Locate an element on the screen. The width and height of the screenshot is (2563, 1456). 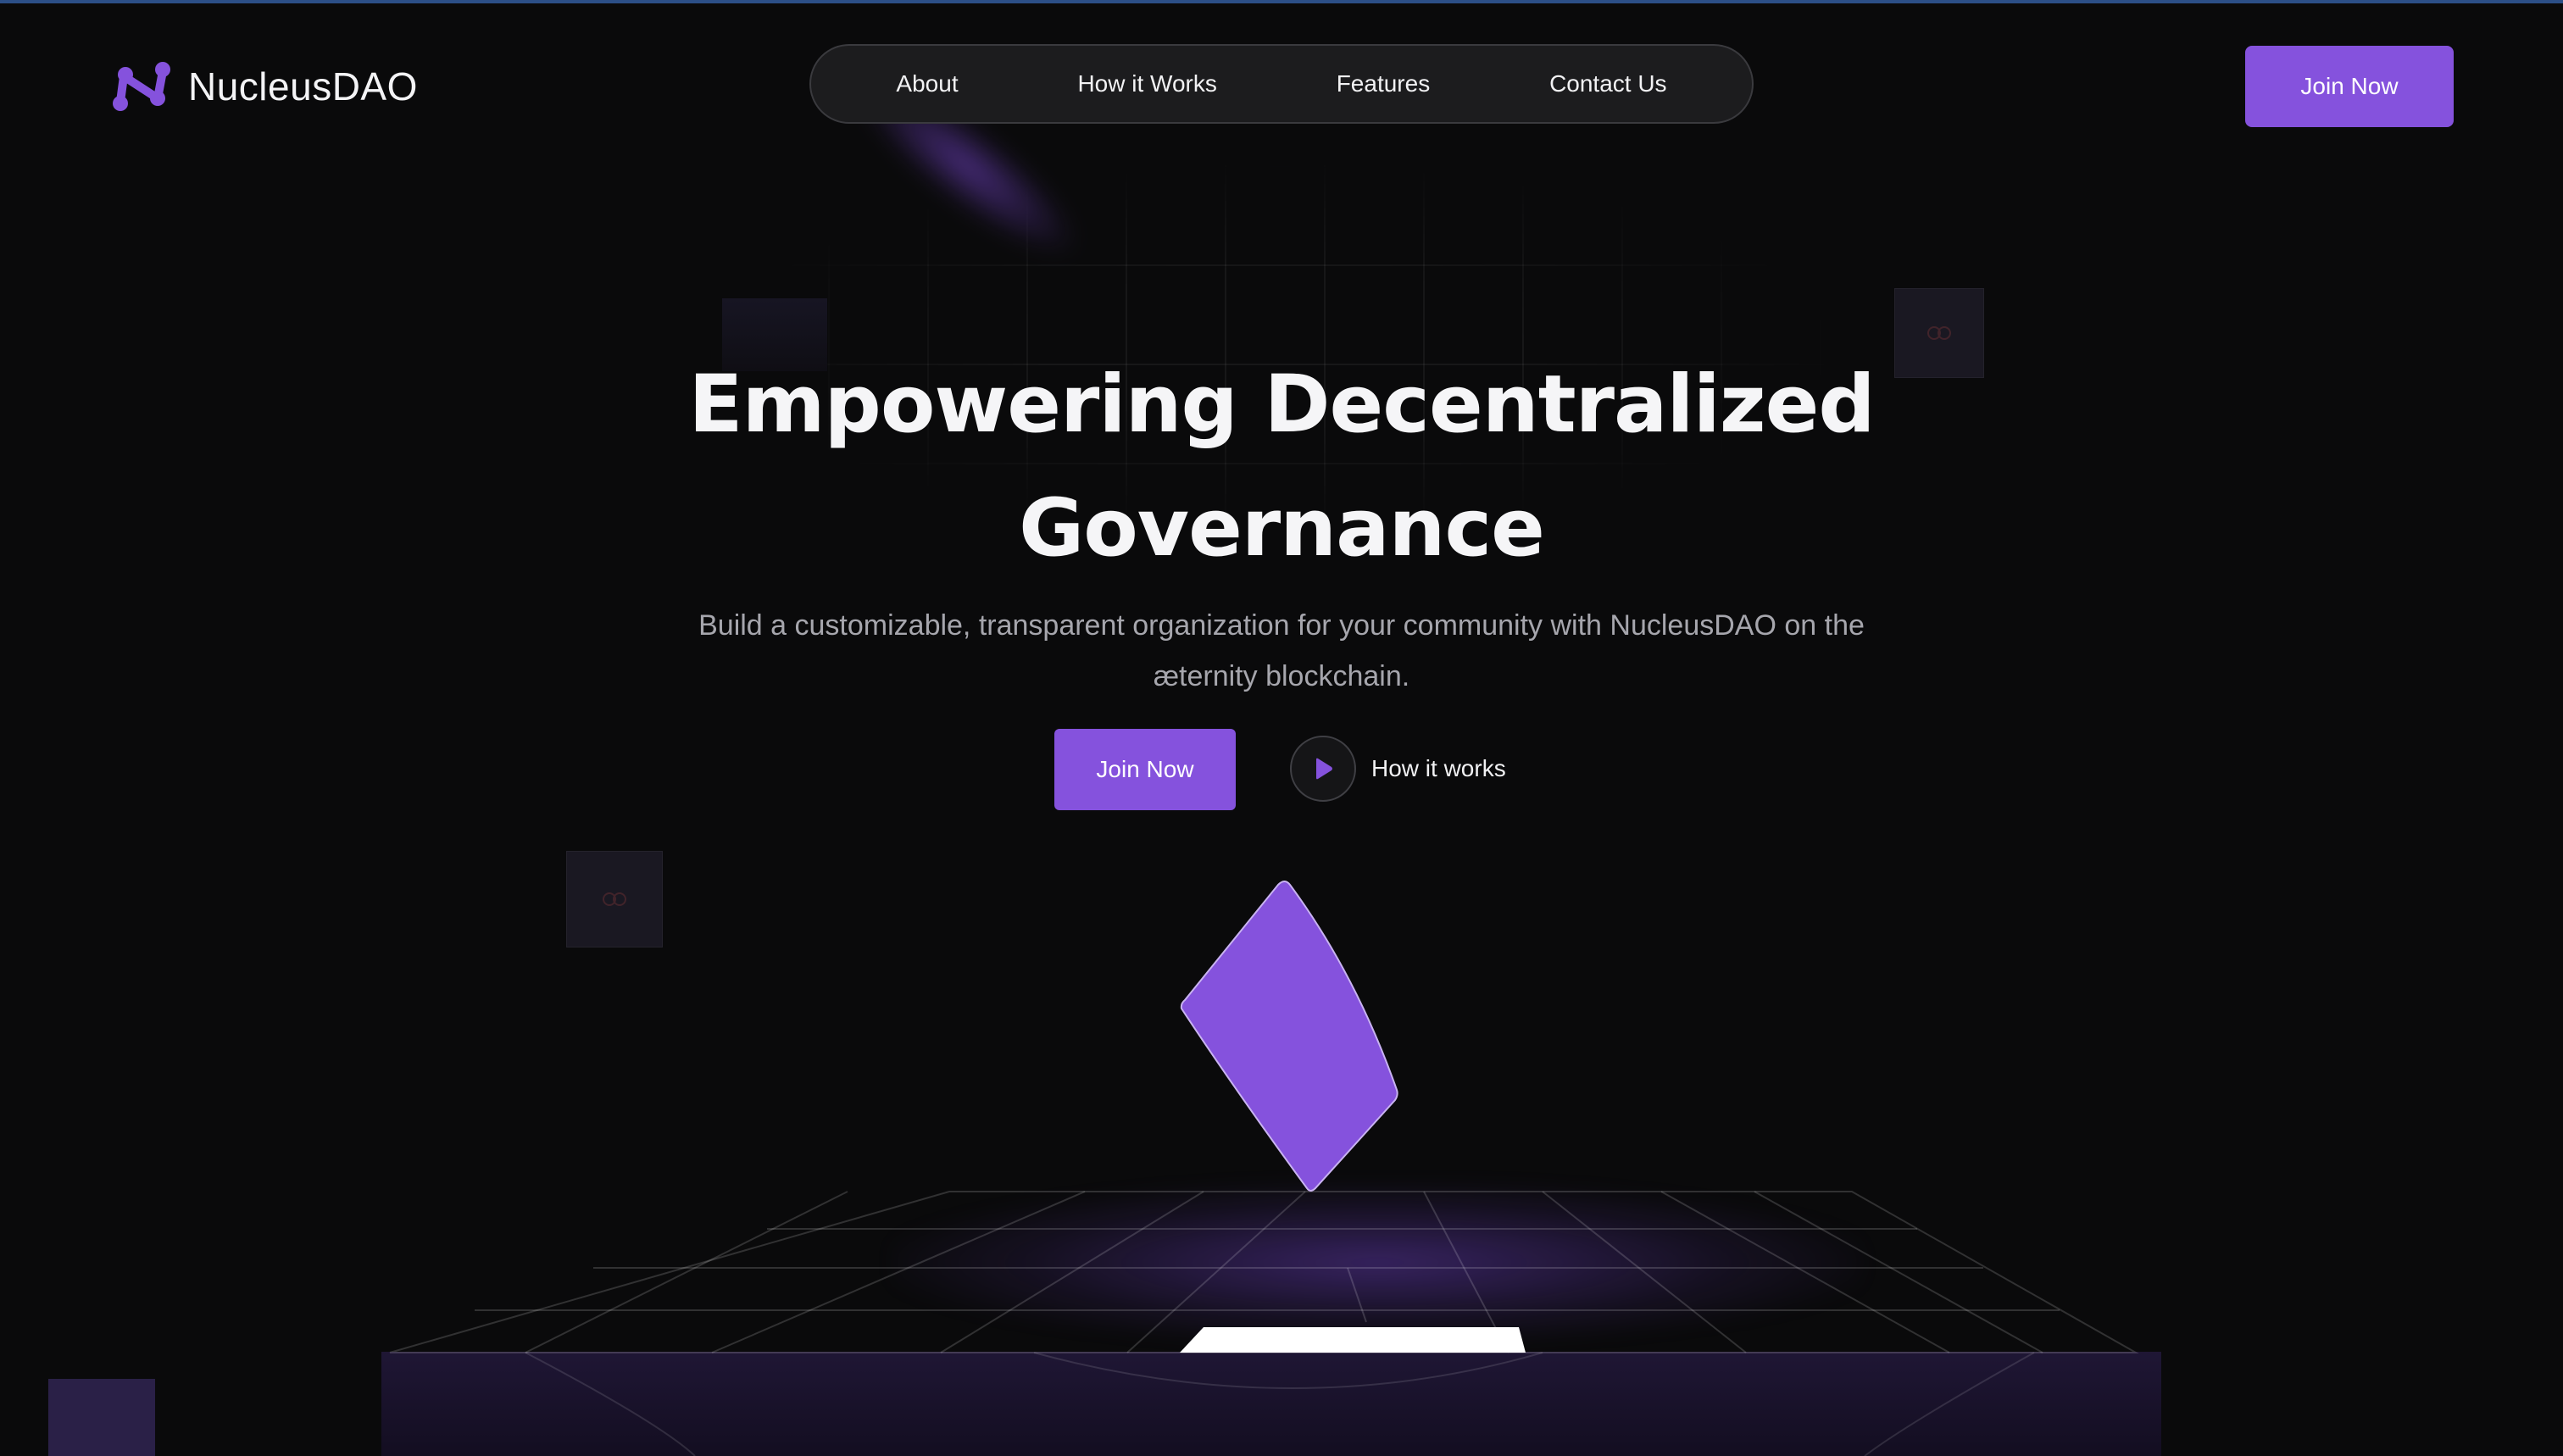
ballot-slot is located at coordinates (1353, 1340).